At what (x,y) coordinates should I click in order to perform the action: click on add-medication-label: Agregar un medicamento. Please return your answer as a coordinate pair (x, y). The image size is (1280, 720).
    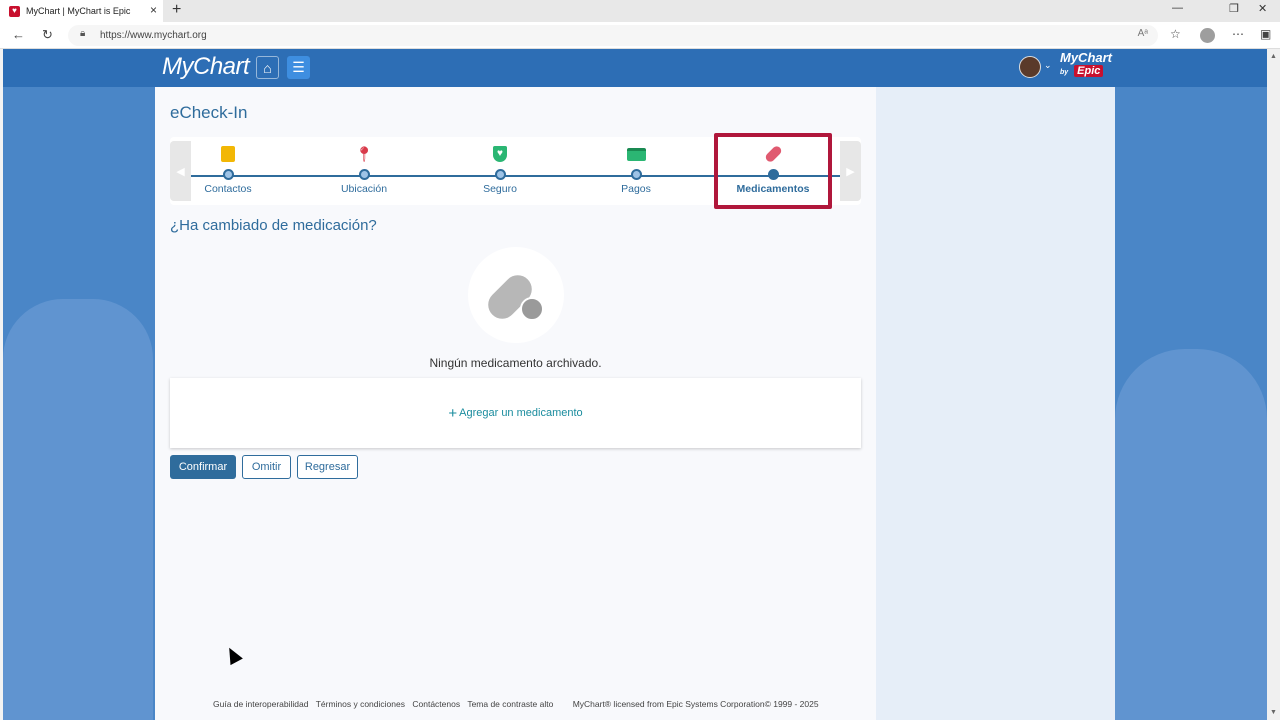
    Looking at the image, I should click on (521, 413).